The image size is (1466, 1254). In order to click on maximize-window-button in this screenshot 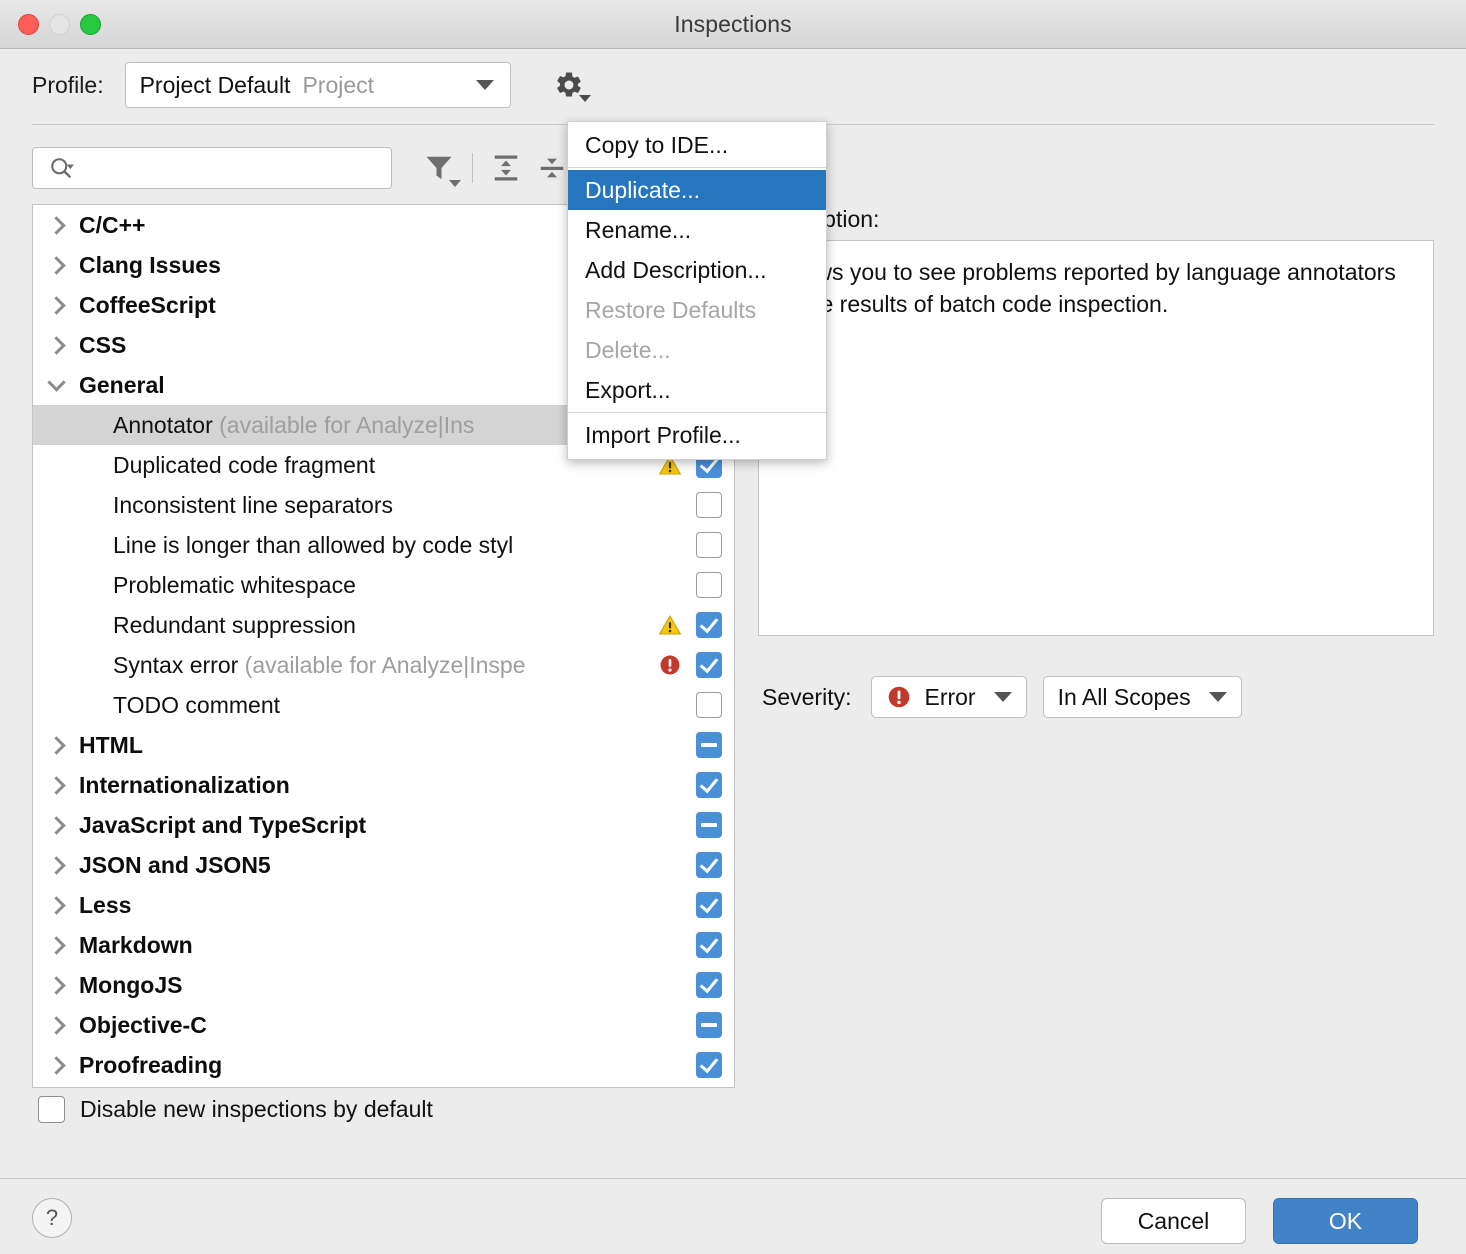, I will do `click(90, 24)`.